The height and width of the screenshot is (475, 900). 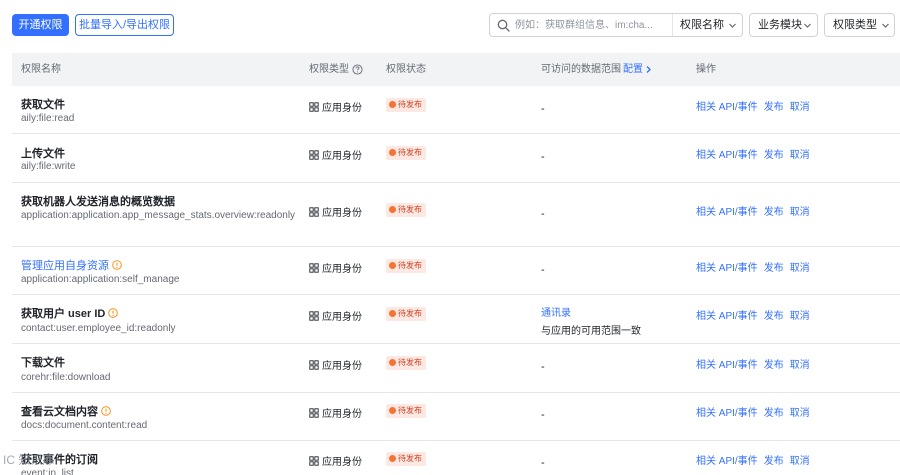 I want to click on header-permission-type: 权限类型, so click(x=329, y=69).